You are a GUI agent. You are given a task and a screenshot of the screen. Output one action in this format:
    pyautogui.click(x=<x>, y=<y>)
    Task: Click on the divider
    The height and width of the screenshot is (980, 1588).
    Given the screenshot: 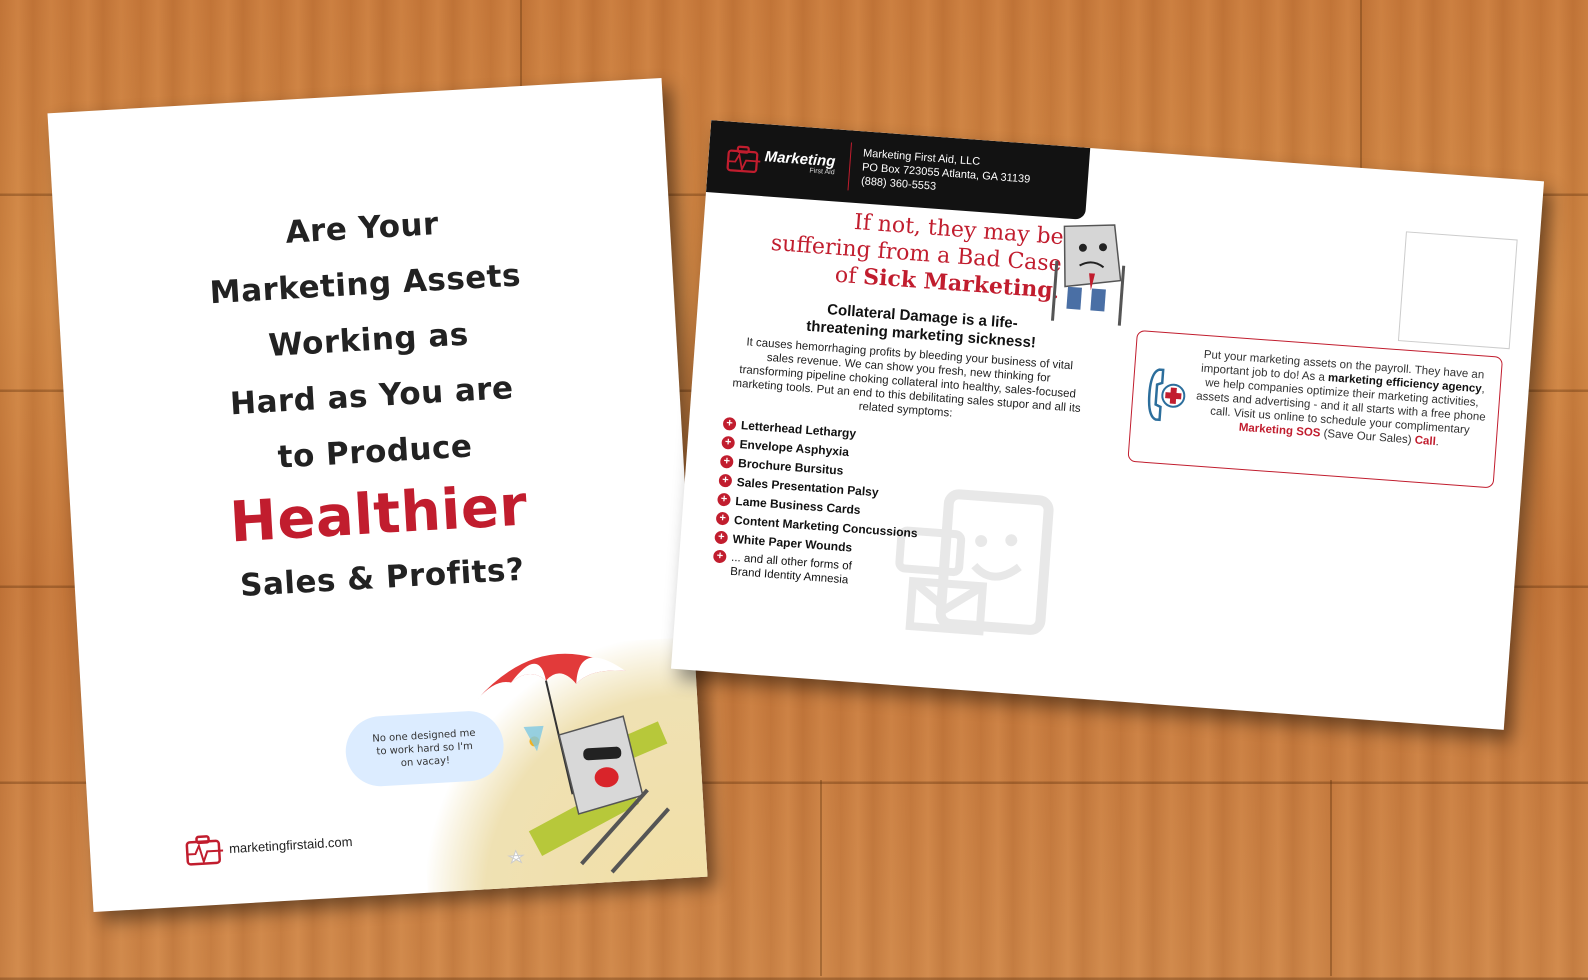 What is the action you would take?
    pyautogui.click(x=849, y=166)
    